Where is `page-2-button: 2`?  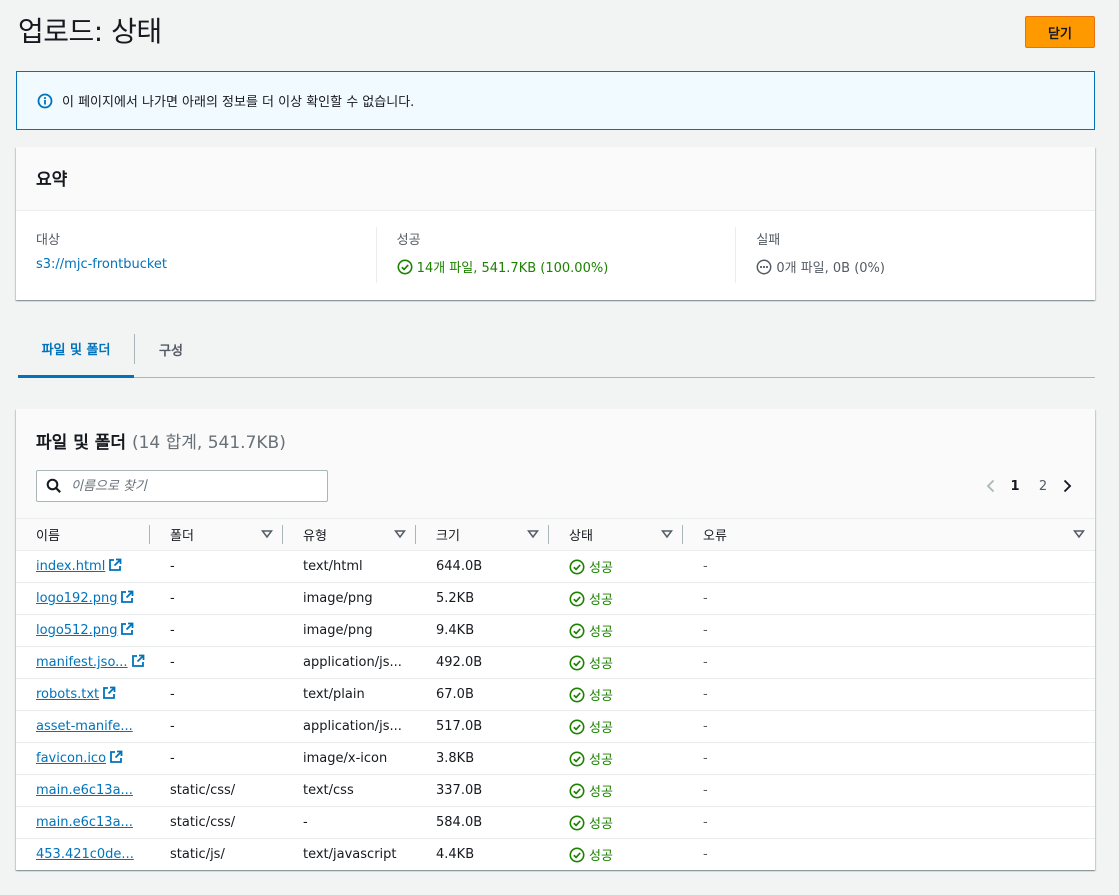
page-2-button: 2 is located at coordinates (1043, 486).